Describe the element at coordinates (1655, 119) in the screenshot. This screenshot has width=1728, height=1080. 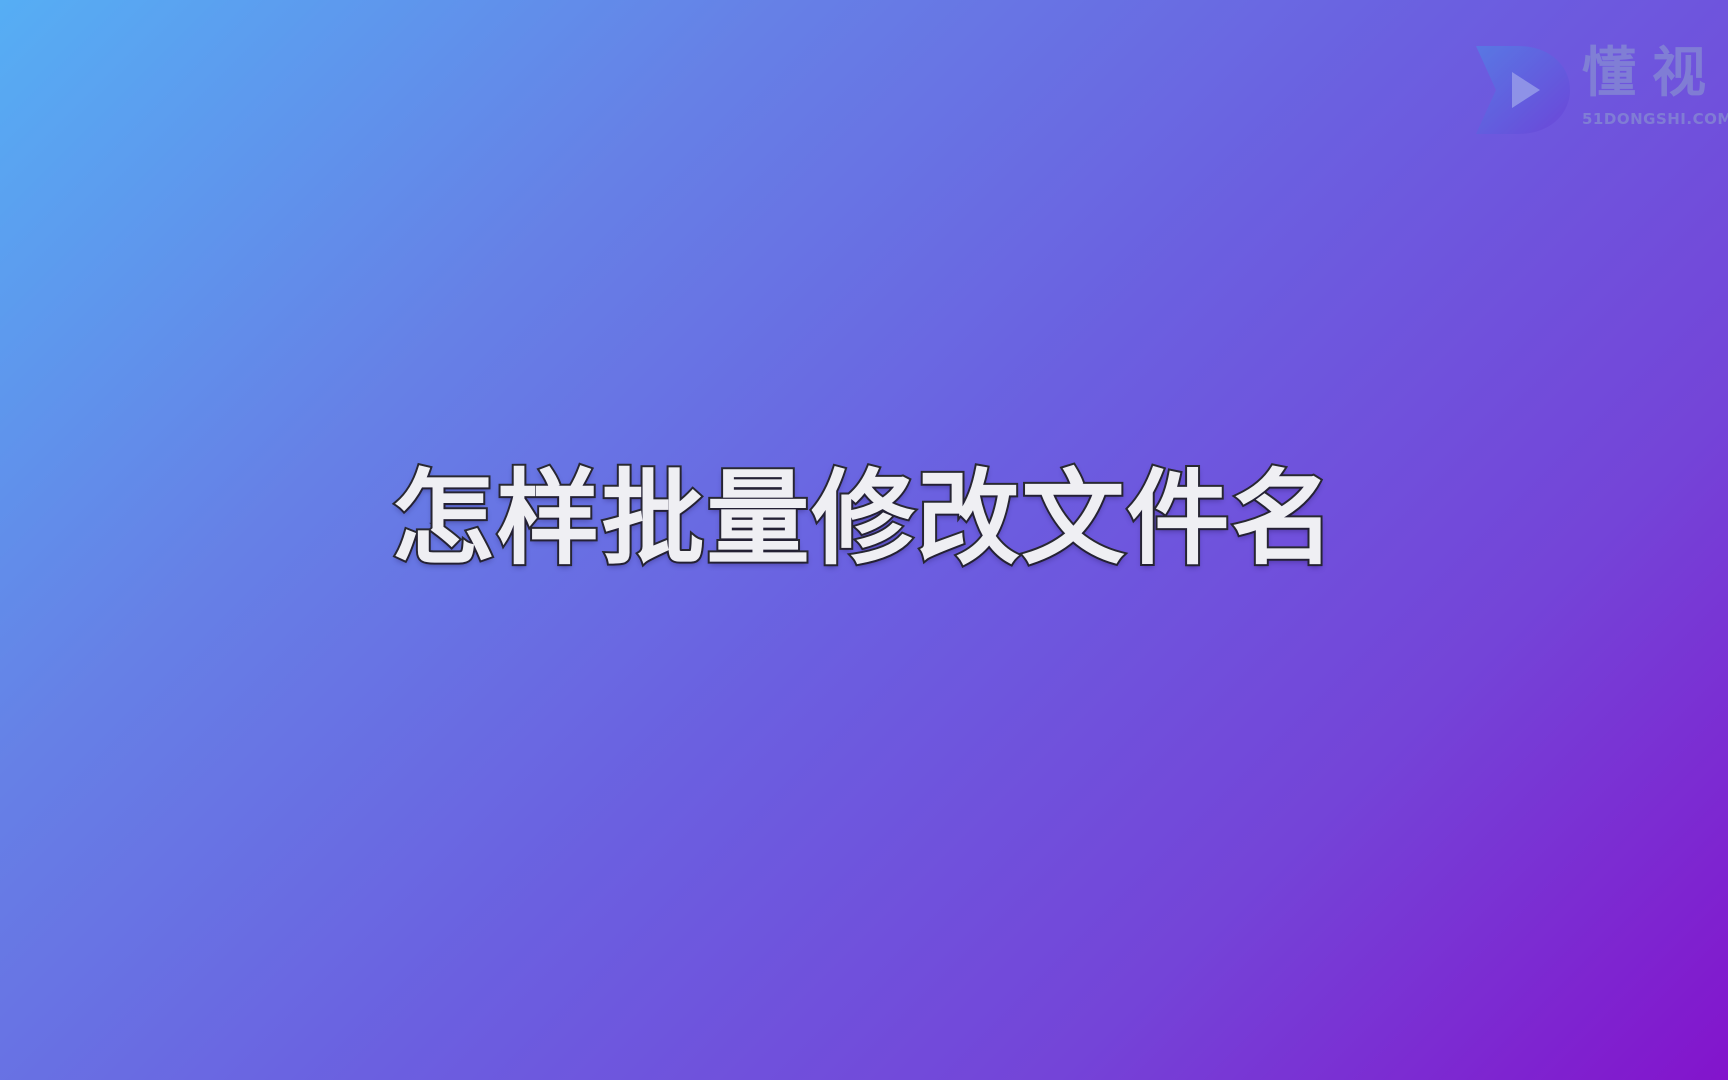
I see `brand-url: 51DONGSHI.COM` at that location.